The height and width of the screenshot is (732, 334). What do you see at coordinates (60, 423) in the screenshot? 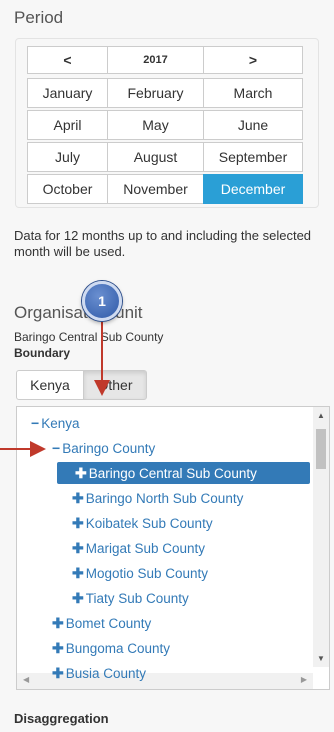
I see `tree-node-label: Kenya` at bounding box center [60, 423].